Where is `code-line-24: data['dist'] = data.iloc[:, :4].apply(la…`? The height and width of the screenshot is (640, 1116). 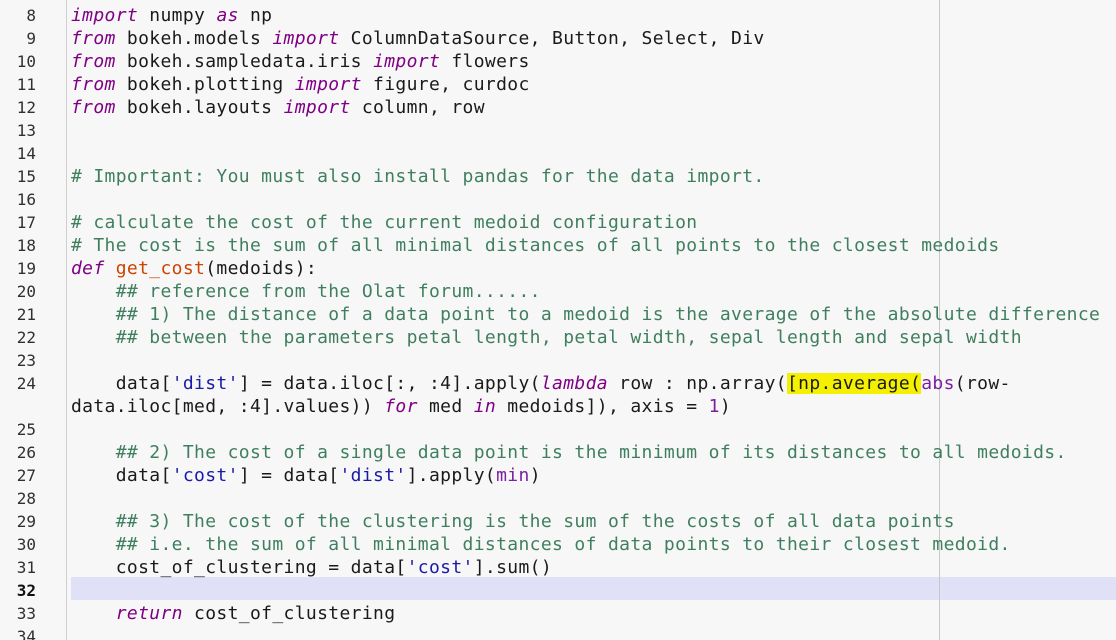 code-line-24: data['dist'] = data.iloc[:, :4].apply(la… is located at coordinates (541, 383).